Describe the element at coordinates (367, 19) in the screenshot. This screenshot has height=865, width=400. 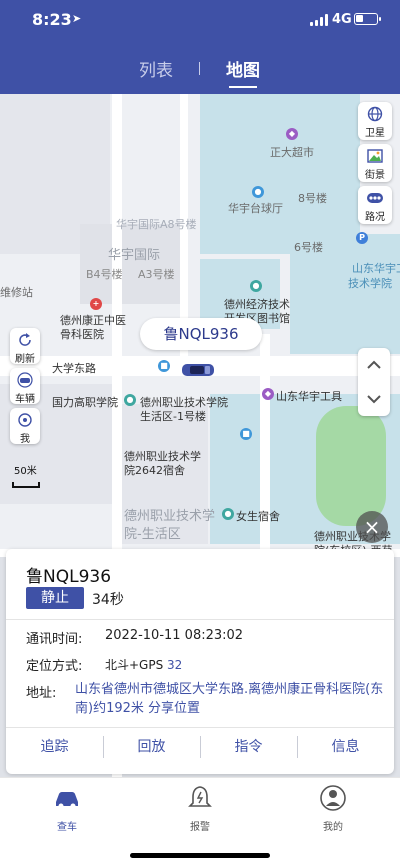
I see `battery-icon` at that location.